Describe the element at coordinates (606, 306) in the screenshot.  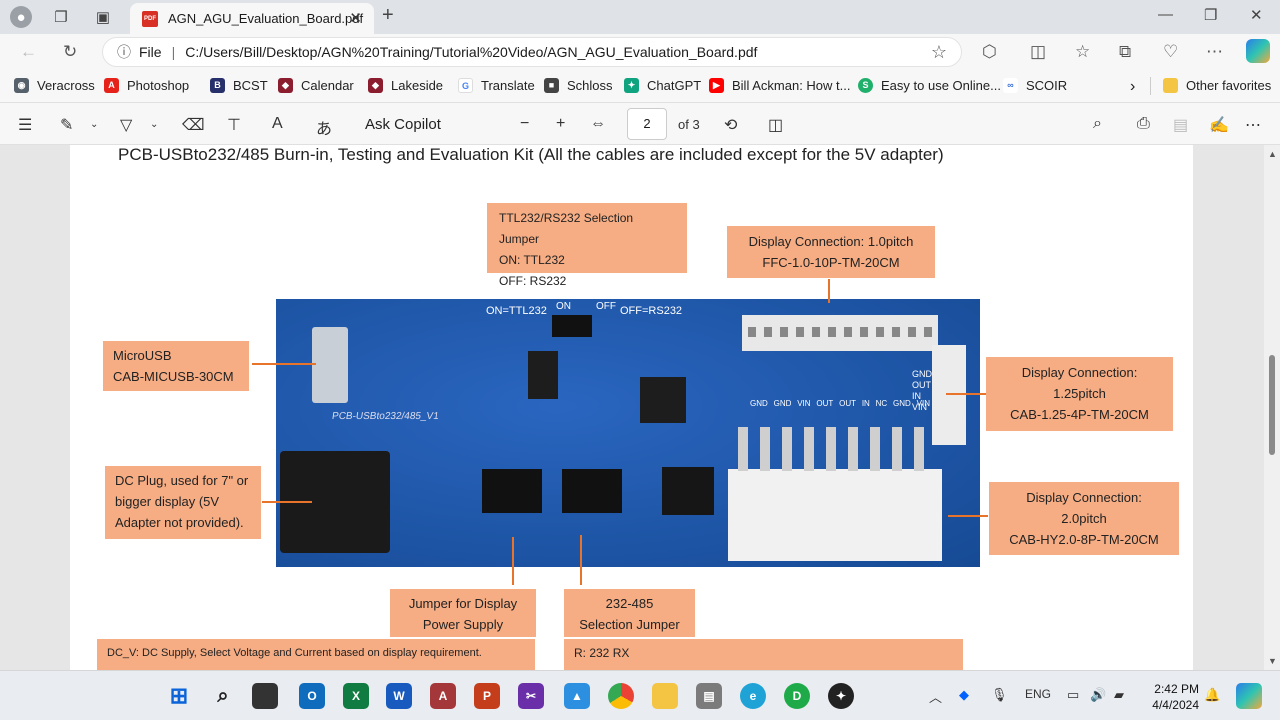
I see `silk-off: OFF` at that location.